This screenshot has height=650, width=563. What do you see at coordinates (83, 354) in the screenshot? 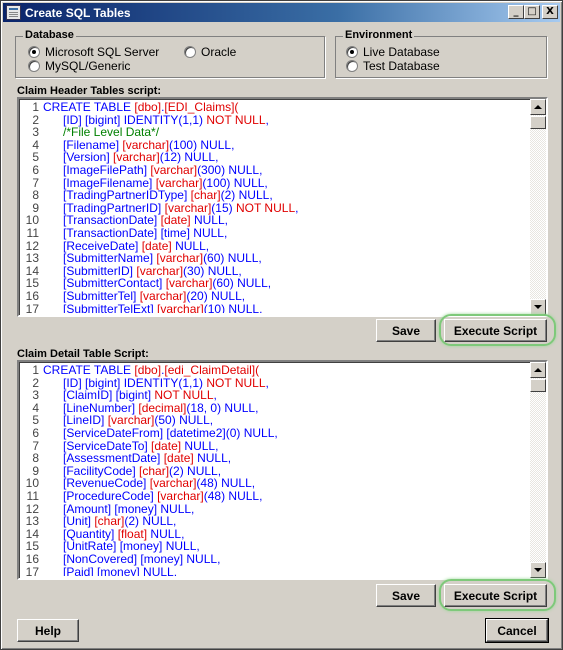
I see `detail-script-label: Claim Detail Table Script:` at bounding box center [83, 354].